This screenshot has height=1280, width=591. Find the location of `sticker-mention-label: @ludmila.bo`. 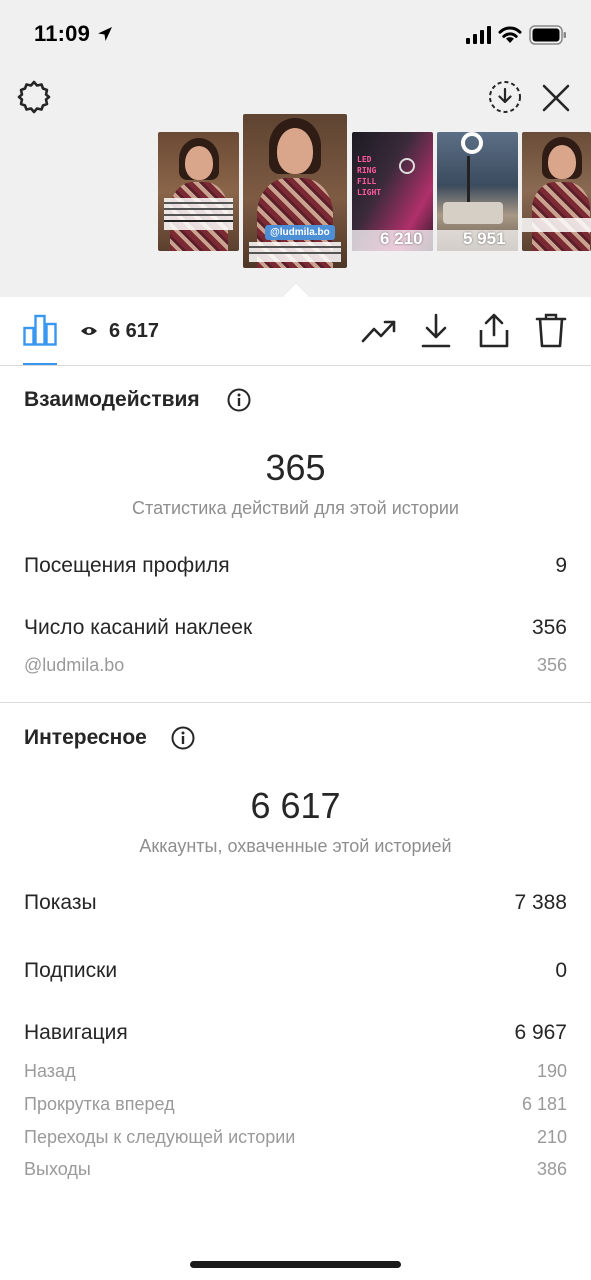

sticker-mention-label: @ludmila.bo is located at coordinates (74, 665).